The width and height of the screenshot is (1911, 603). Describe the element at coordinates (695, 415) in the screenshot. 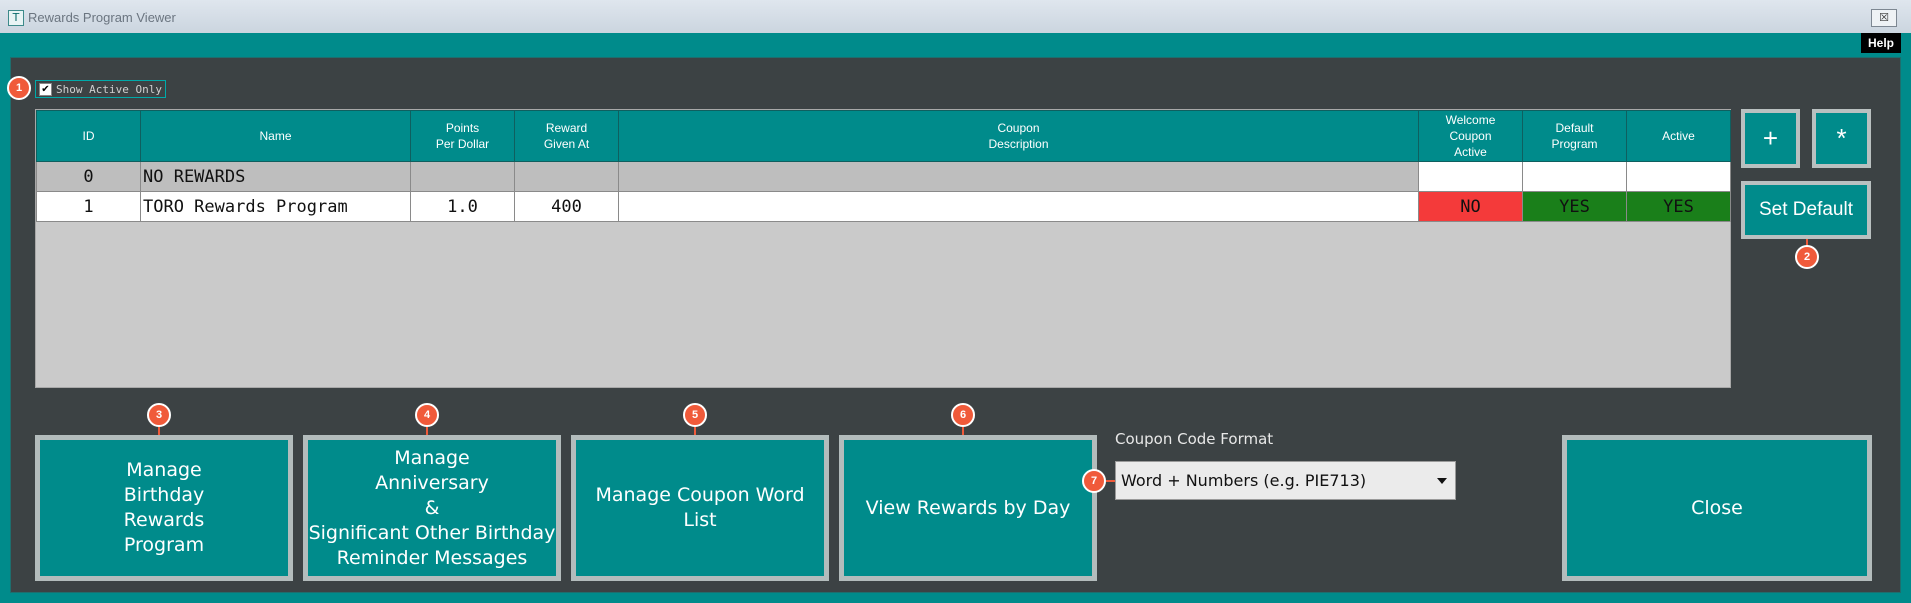

I see `annotation-marker-5: 5` at that location.